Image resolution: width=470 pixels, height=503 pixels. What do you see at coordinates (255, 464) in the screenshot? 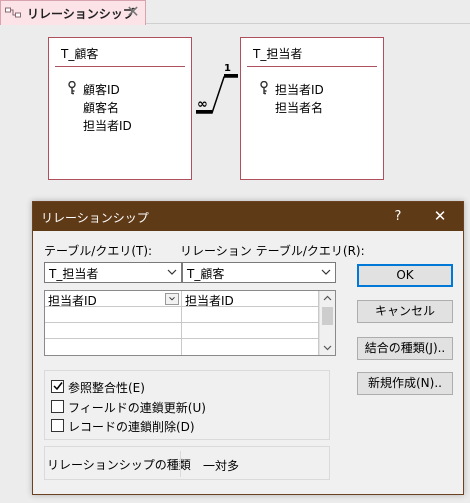
I see `relationship-type-value-box: 一対多` at bounding box center [255, 464].